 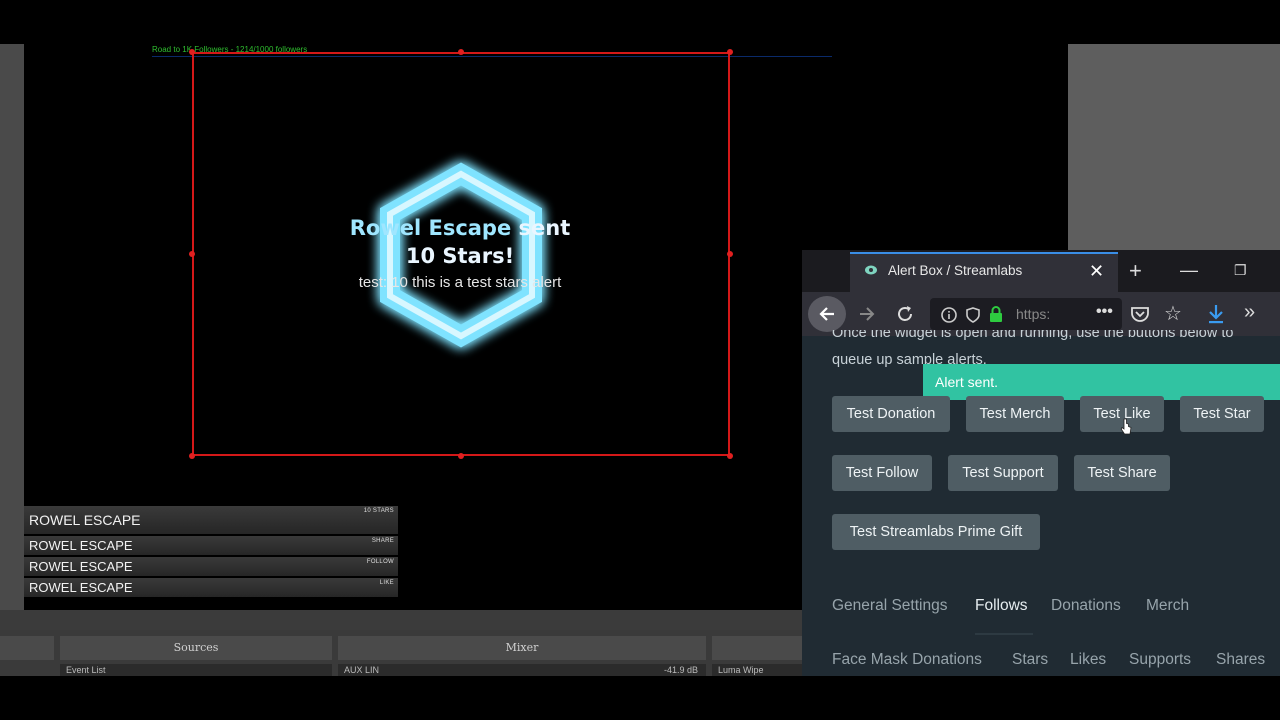 What do you see at coordinates (380, 562) in the screenshot?
I see `event-type: FOLLOW` at bounding box center [380, 562].